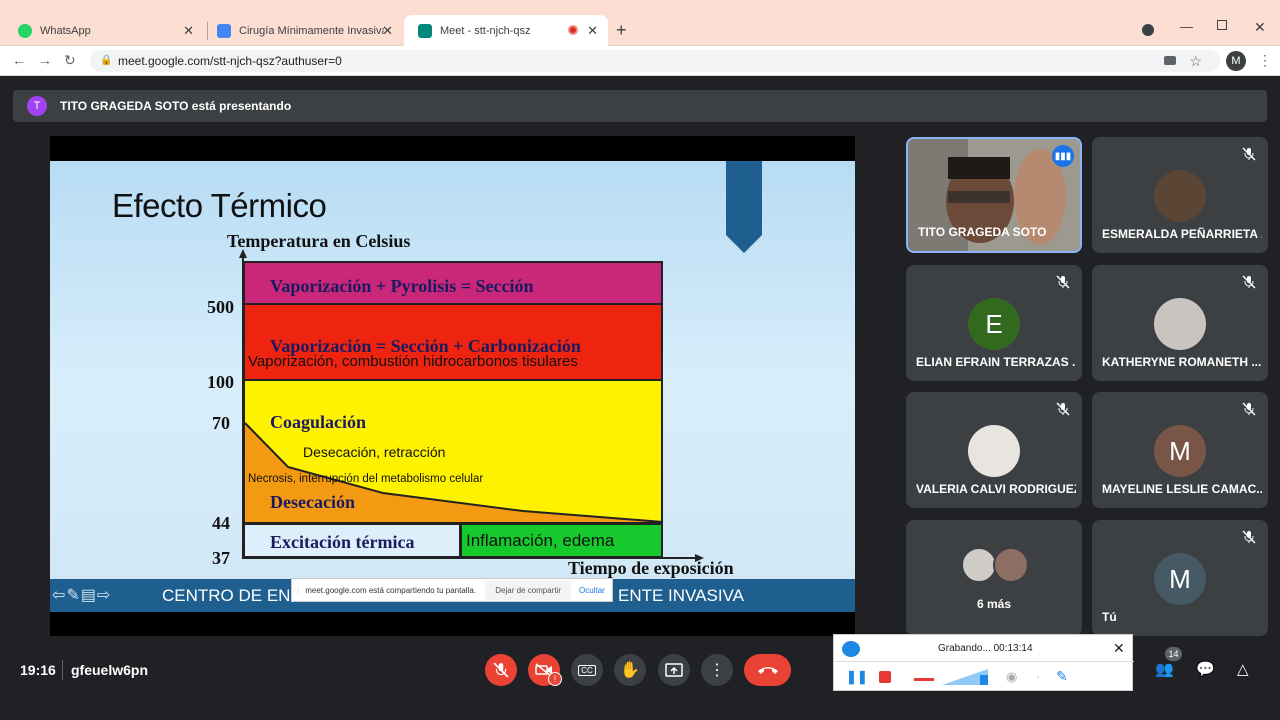 The height and width of the screenshot is (720, 1280). Describe the element at coordinates (540, 540) in the screenshot. I see `zone-label-inflammation: Inflamación, edema` at that location.